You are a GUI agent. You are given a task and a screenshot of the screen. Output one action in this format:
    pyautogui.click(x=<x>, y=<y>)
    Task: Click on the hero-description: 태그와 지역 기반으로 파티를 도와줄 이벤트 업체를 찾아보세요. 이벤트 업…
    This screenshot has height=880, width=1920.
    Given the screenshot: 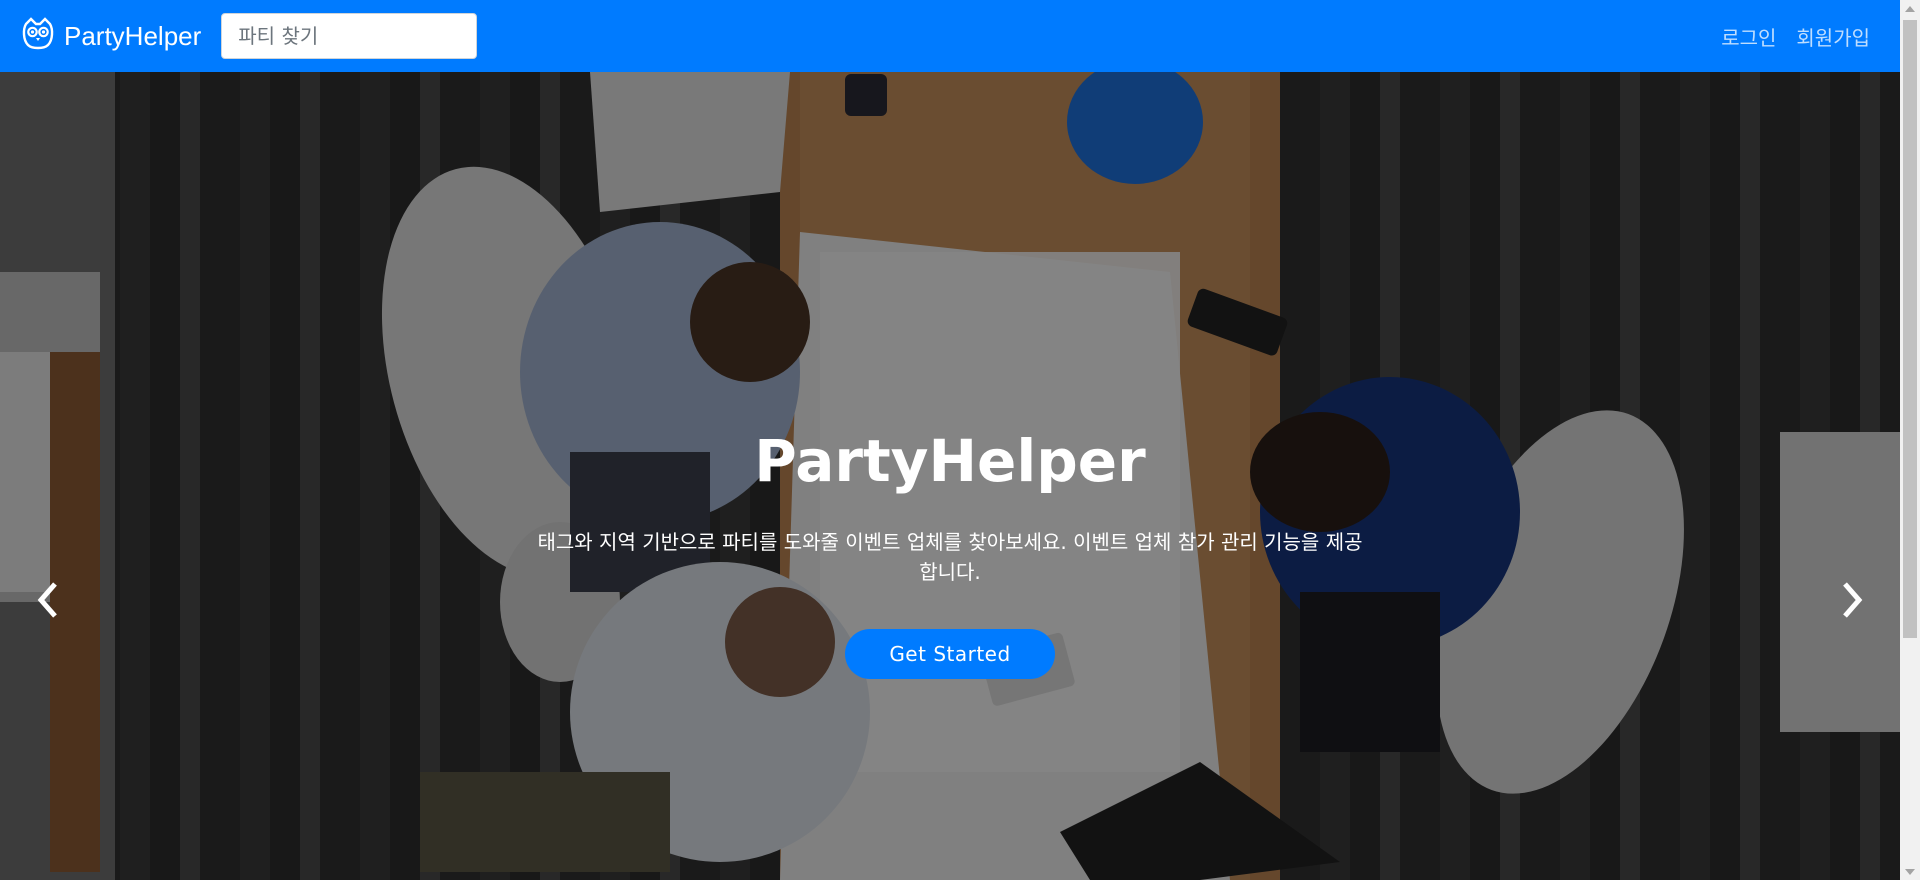 What is the action you would take?
    pyautogui.click(x=950, y=557)
    